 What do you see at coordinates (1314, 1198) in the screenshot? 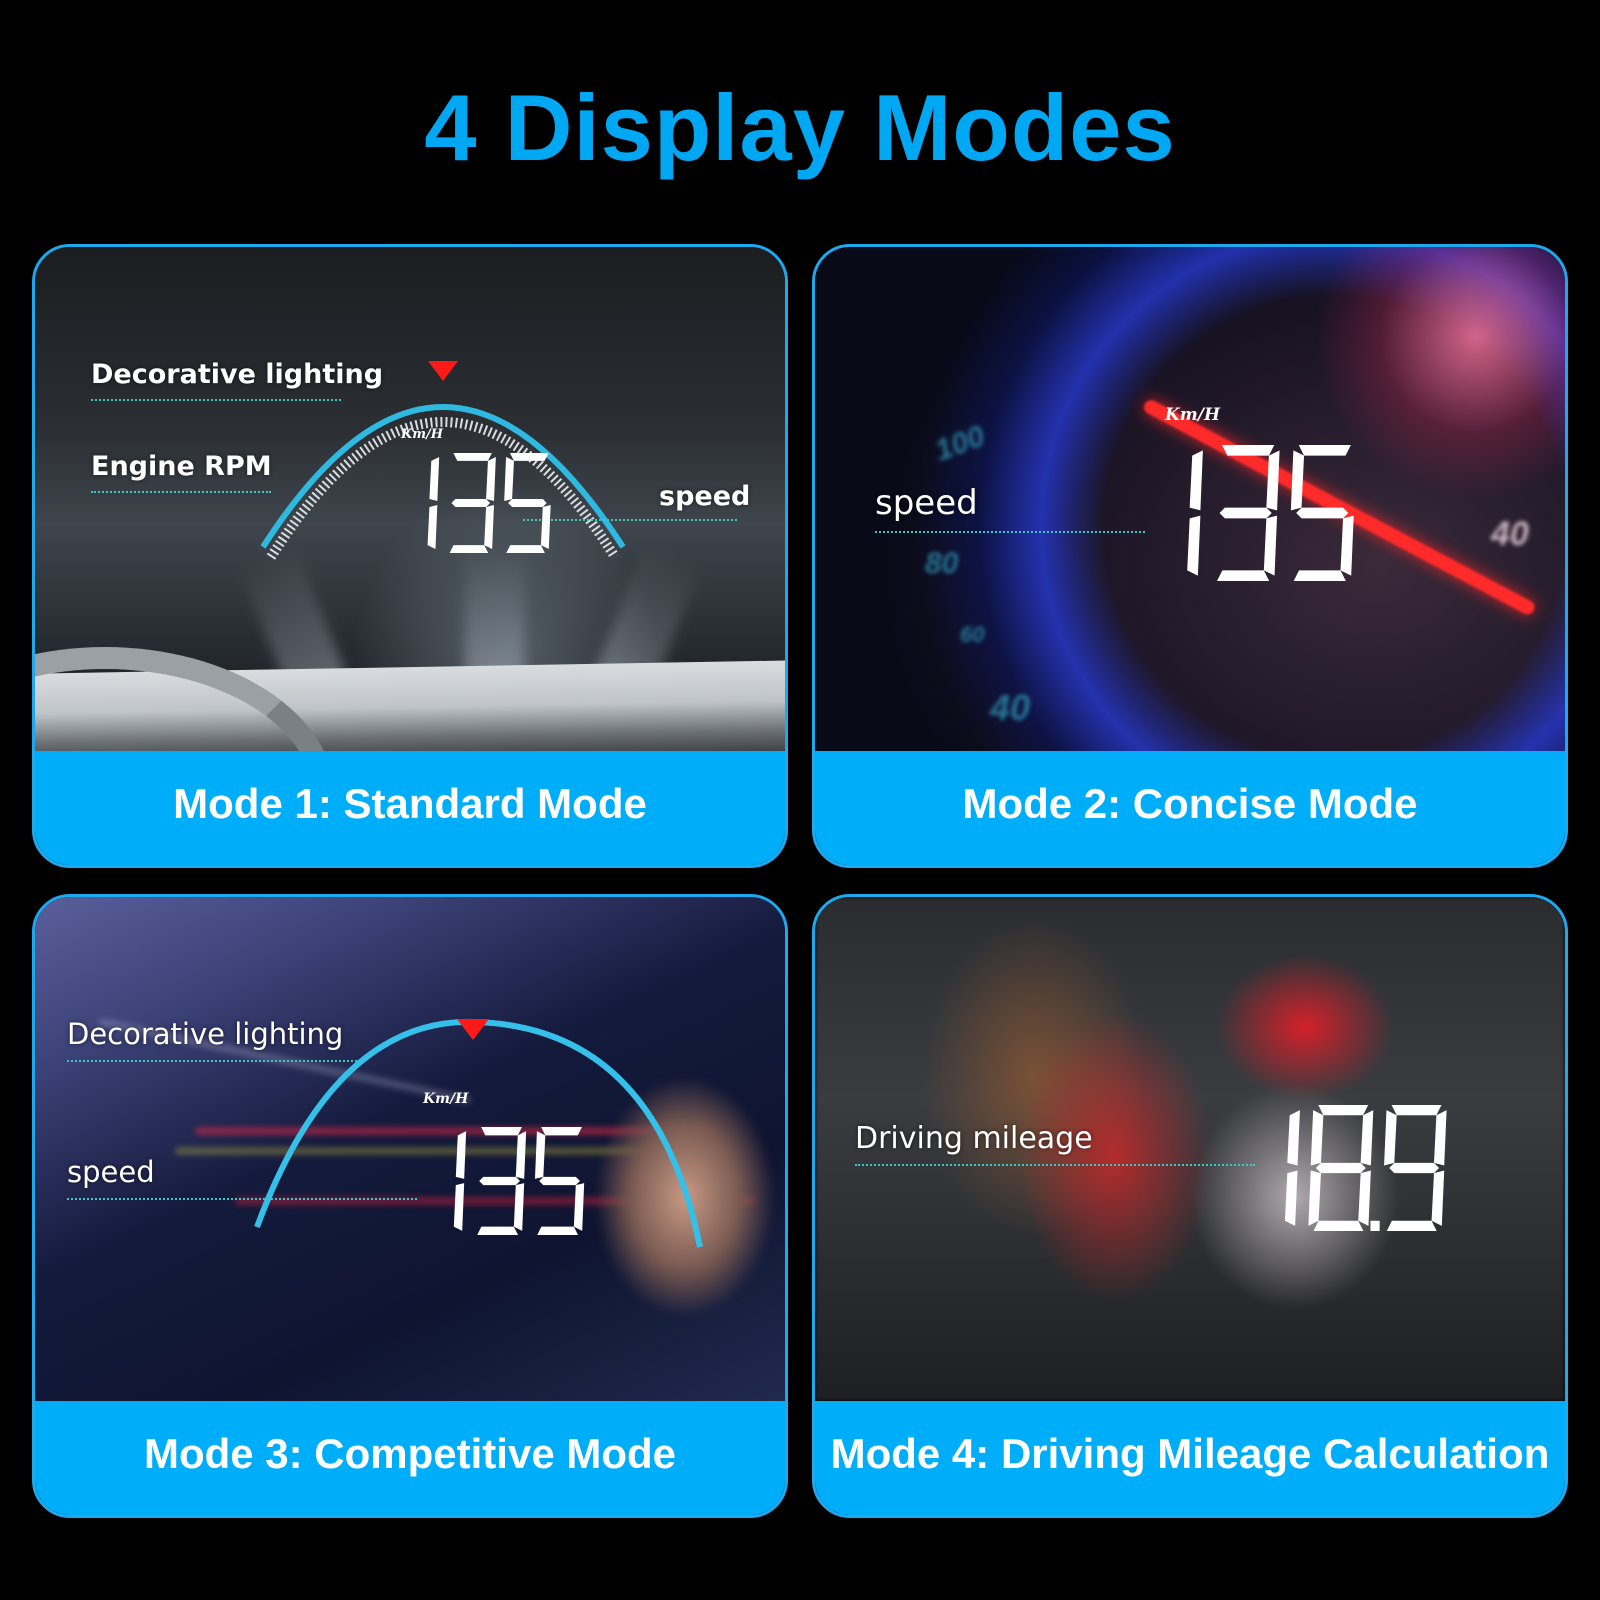
I see `segment-e` at bounding box center [1314, 1198].